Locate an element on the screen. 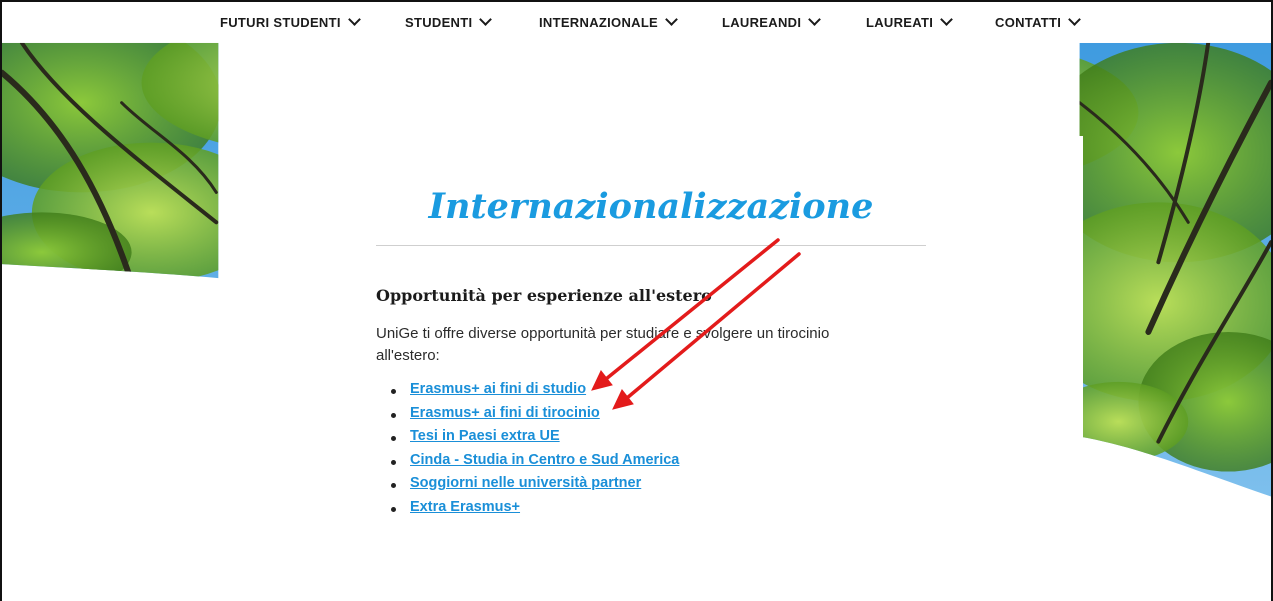  list-item: Tesi in Paesi extra UE is located at coordinates (535, 440).